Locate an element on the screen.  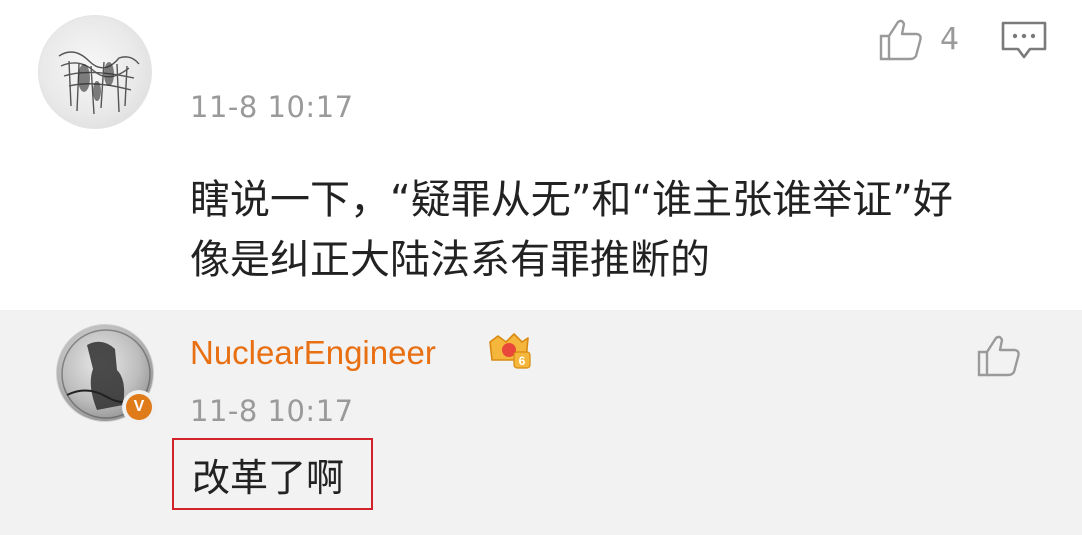
verified-v-icon: V is located at coordinates (139, 407).